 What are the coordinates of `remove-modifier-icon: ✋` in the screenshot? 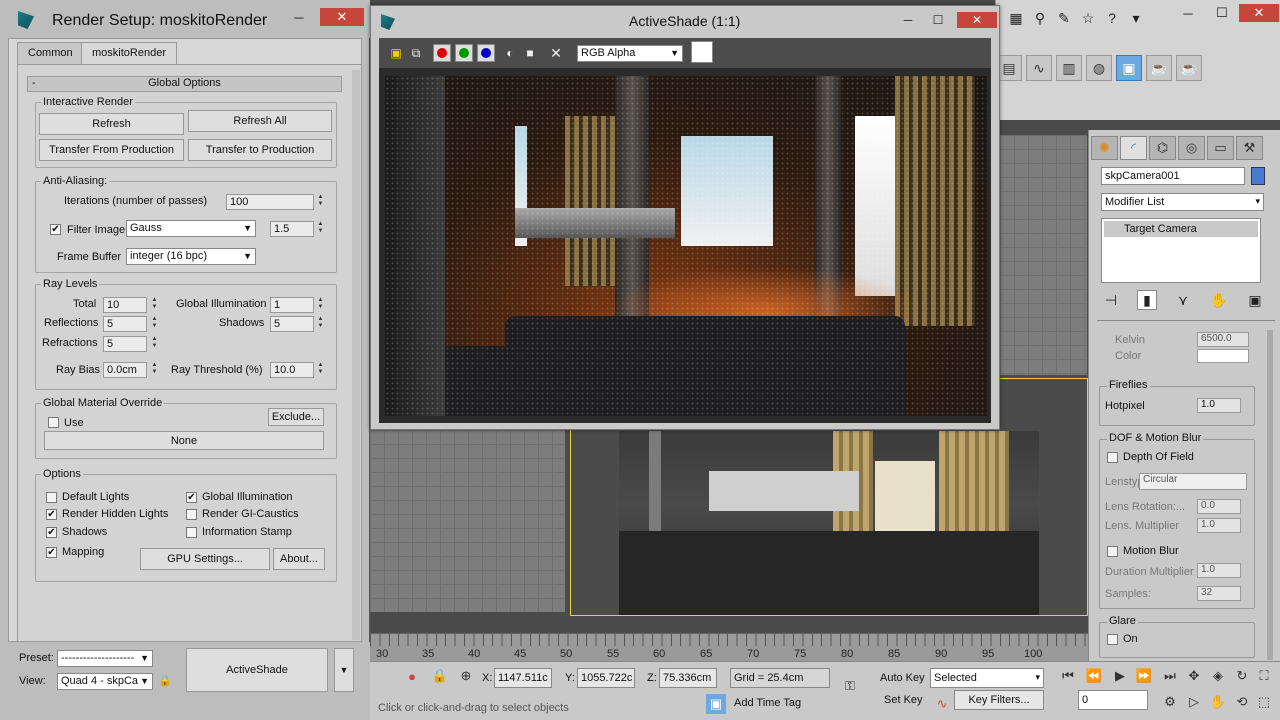 It's located at (1219, 300).